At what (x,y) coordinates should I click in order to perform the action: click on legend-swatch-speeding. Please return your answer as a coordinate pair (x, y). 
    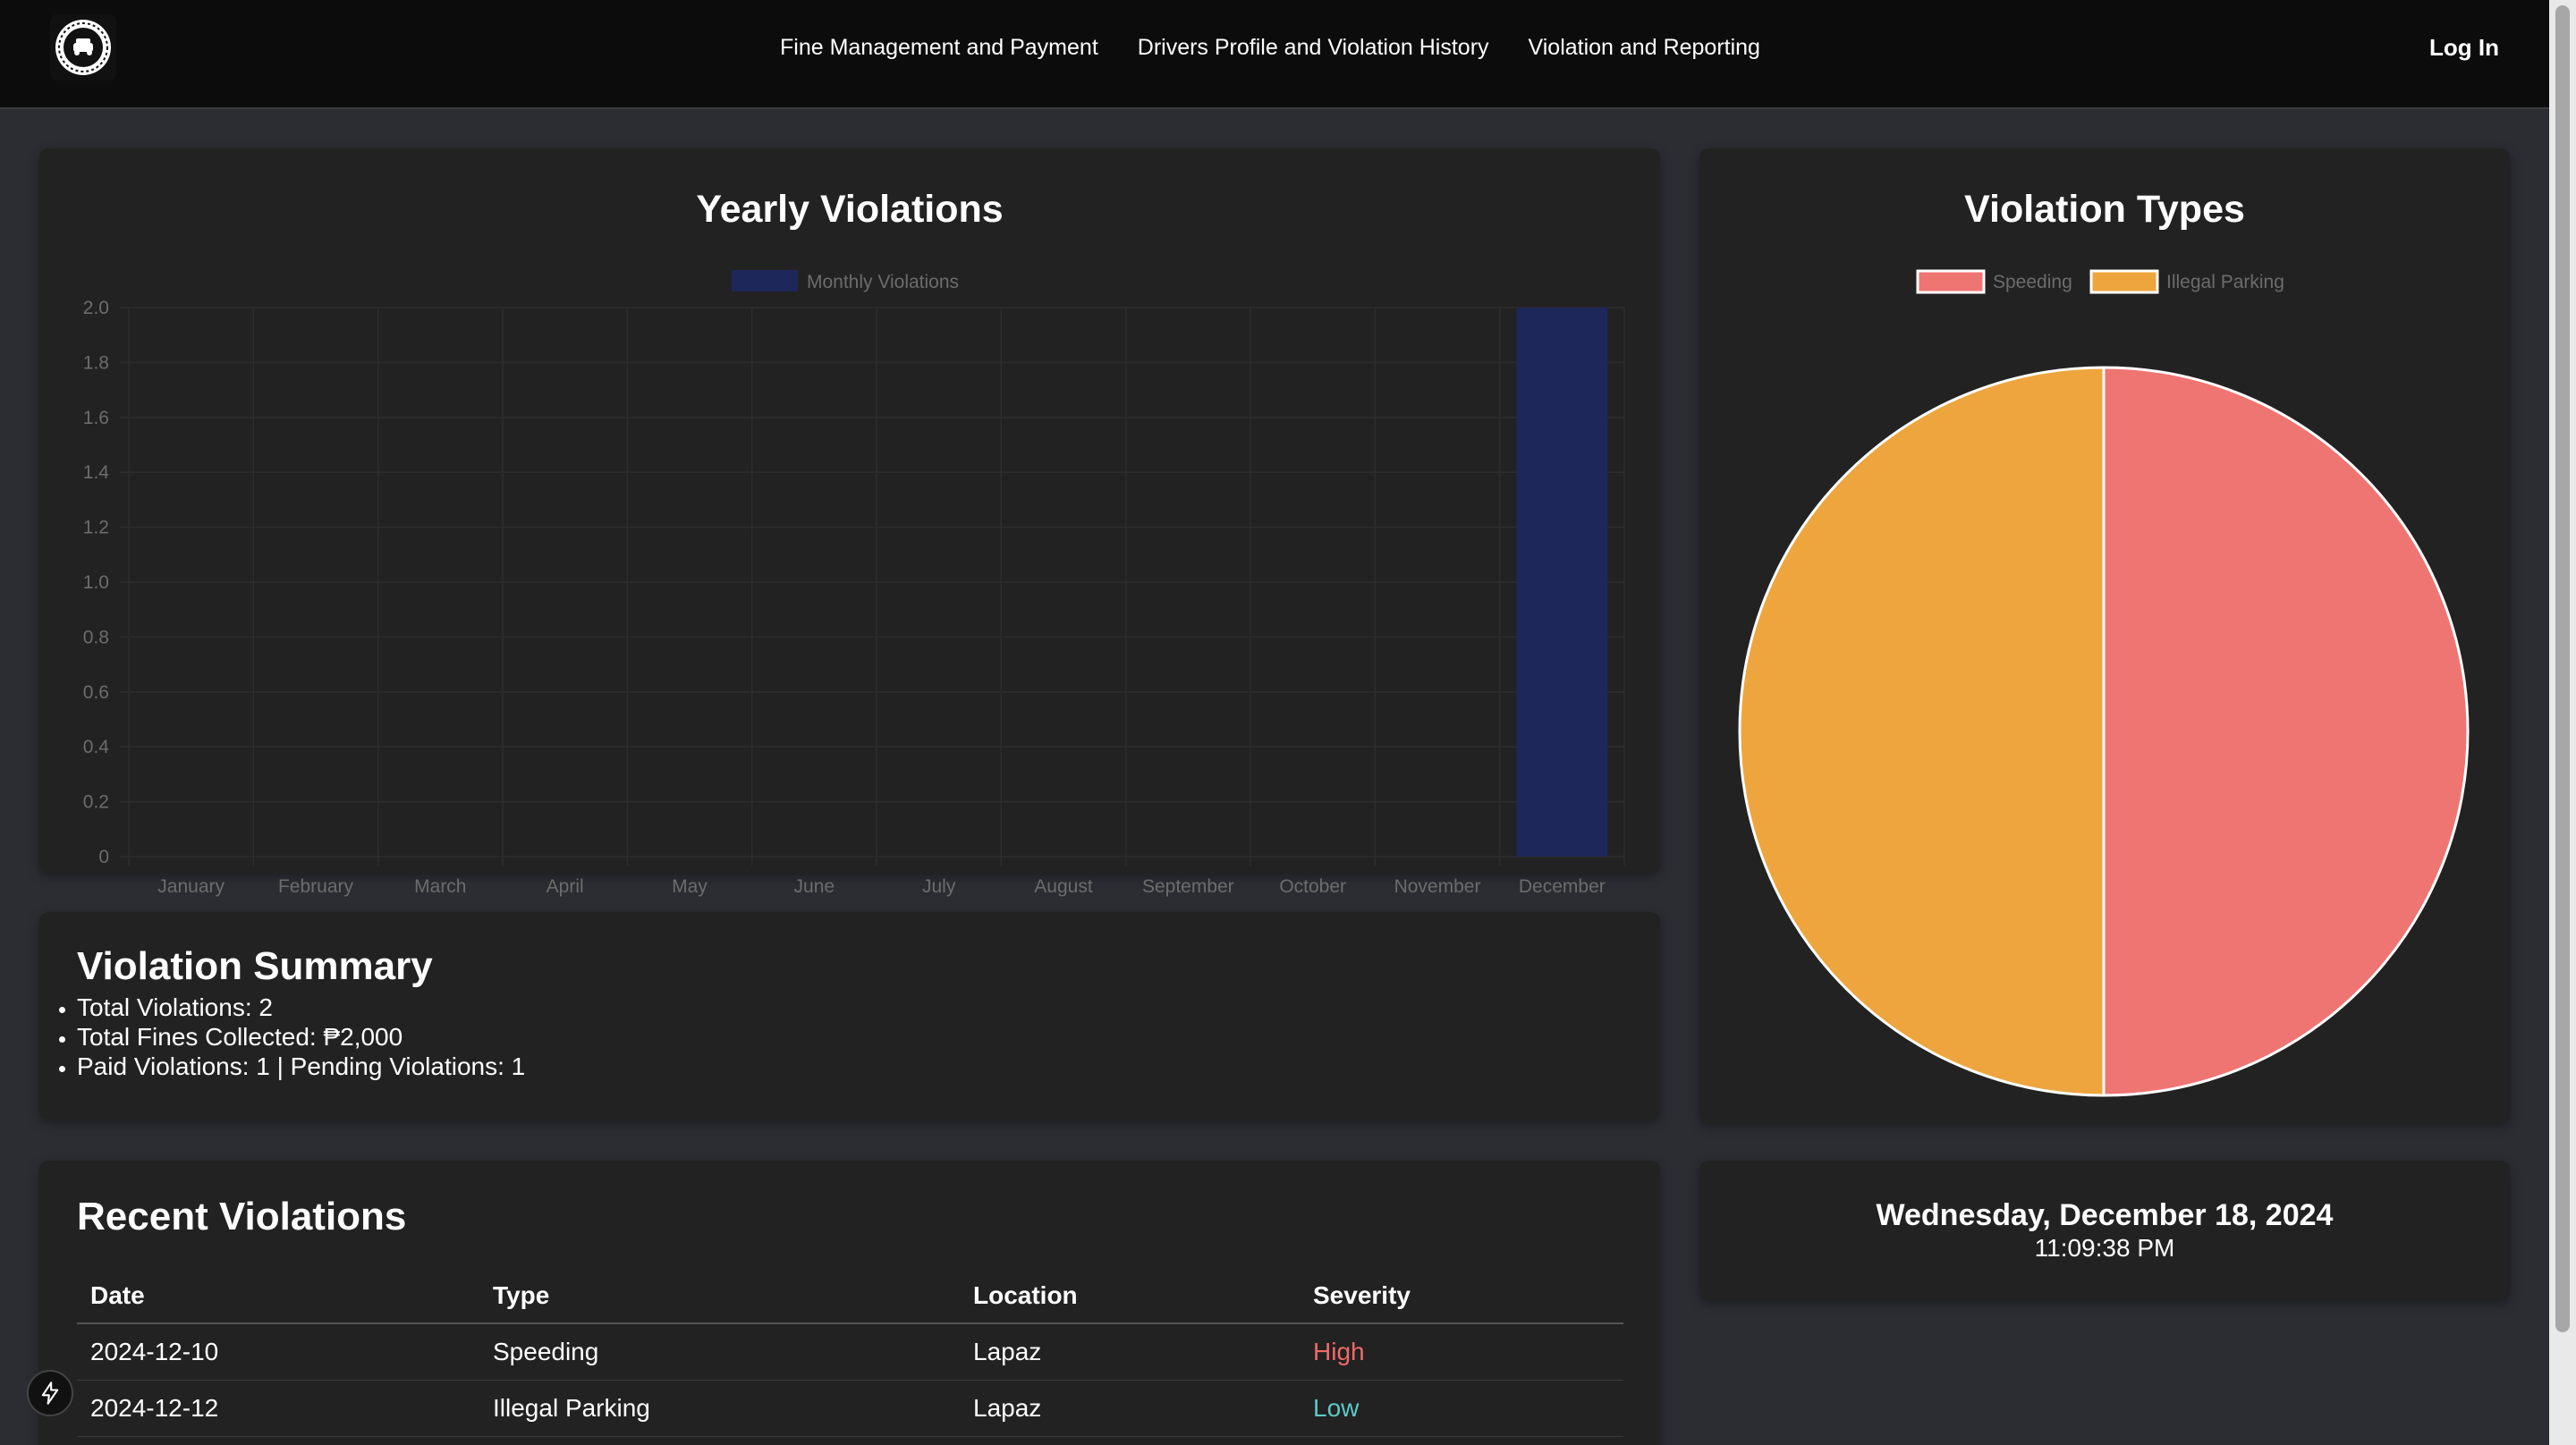
    Looking at the image, I should click on (1951, 281).